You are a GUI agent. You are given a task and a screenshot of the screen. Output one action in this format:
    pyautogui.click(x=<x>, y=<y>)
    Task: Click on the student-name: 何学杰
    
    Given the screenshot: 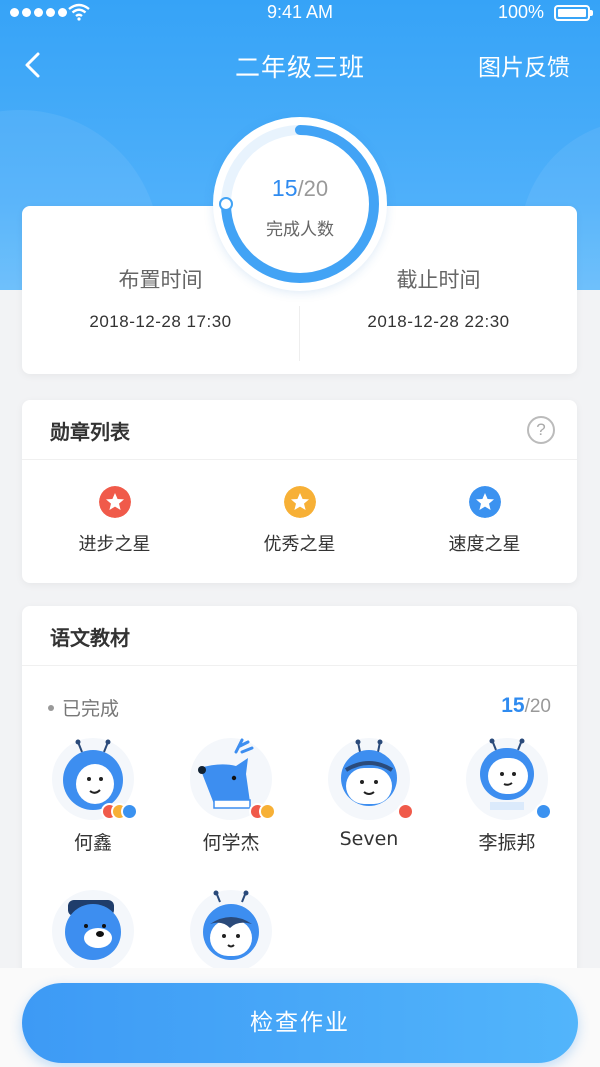 What is the action you would take?
    pyautogui.click(x=231, y=843)
    